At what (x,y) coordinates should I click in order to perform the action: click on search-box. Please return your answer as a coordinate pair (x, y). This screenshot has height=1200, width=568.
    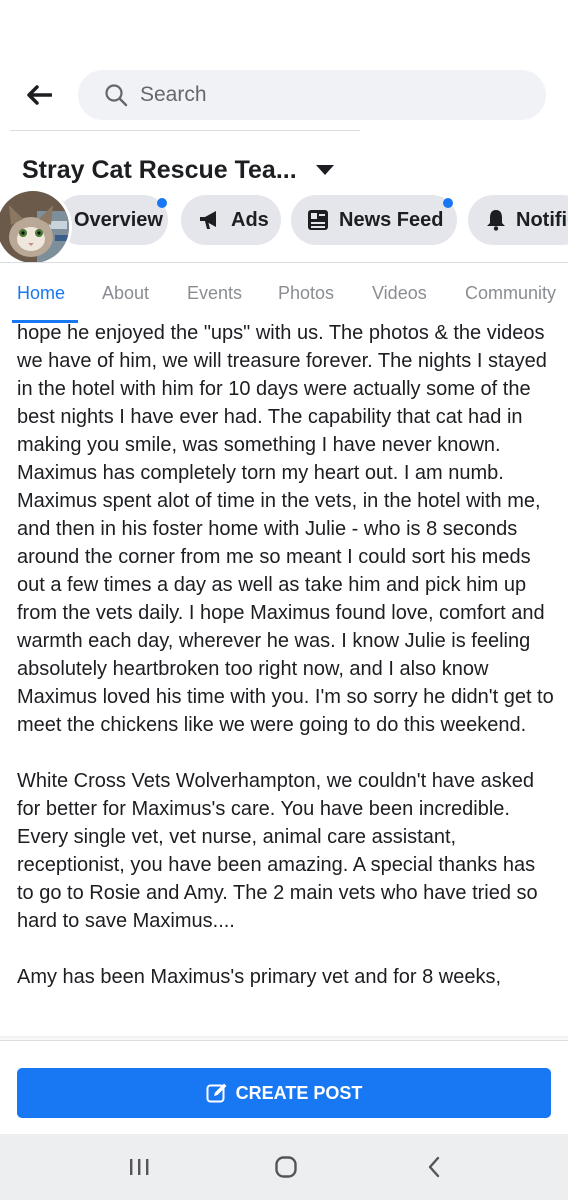
    Looking at the image, I should click on (312, 95).